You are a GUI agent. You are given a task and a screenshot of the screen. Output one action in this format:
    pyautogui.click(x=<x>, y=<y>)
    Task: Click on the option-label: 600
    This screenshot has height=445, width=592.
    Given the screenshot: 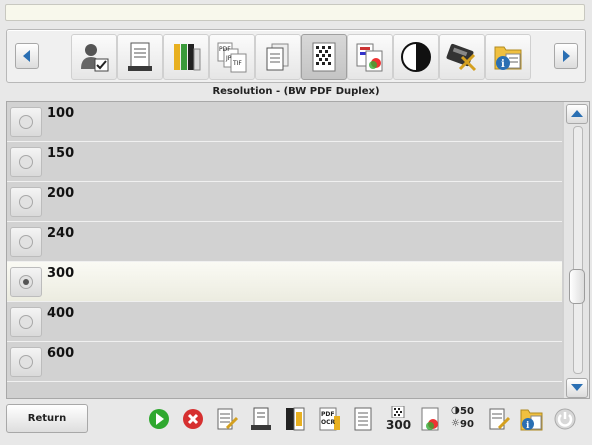 What is the action you would take?
    pyautogui.click(x=61, y=353)
    